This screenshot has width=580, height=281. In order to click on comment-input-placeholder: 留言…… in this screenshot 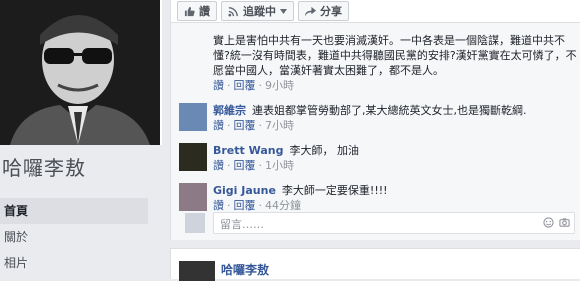, I will do `click(242, 224)`.